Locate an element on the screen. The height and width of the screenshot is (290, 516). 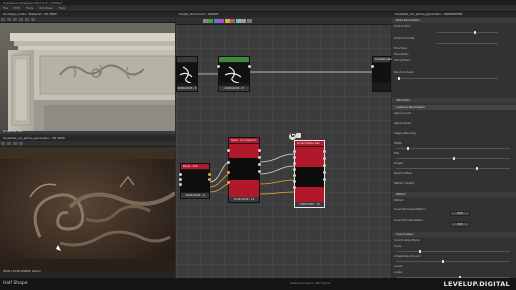
menu-help: Help is located at coordinates (62, 8).